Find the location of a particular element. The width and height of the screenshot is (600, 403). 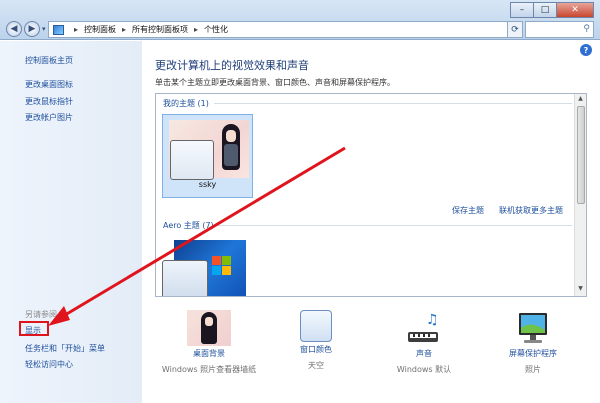

scroll-thumb is located at coordinates (581, 155).